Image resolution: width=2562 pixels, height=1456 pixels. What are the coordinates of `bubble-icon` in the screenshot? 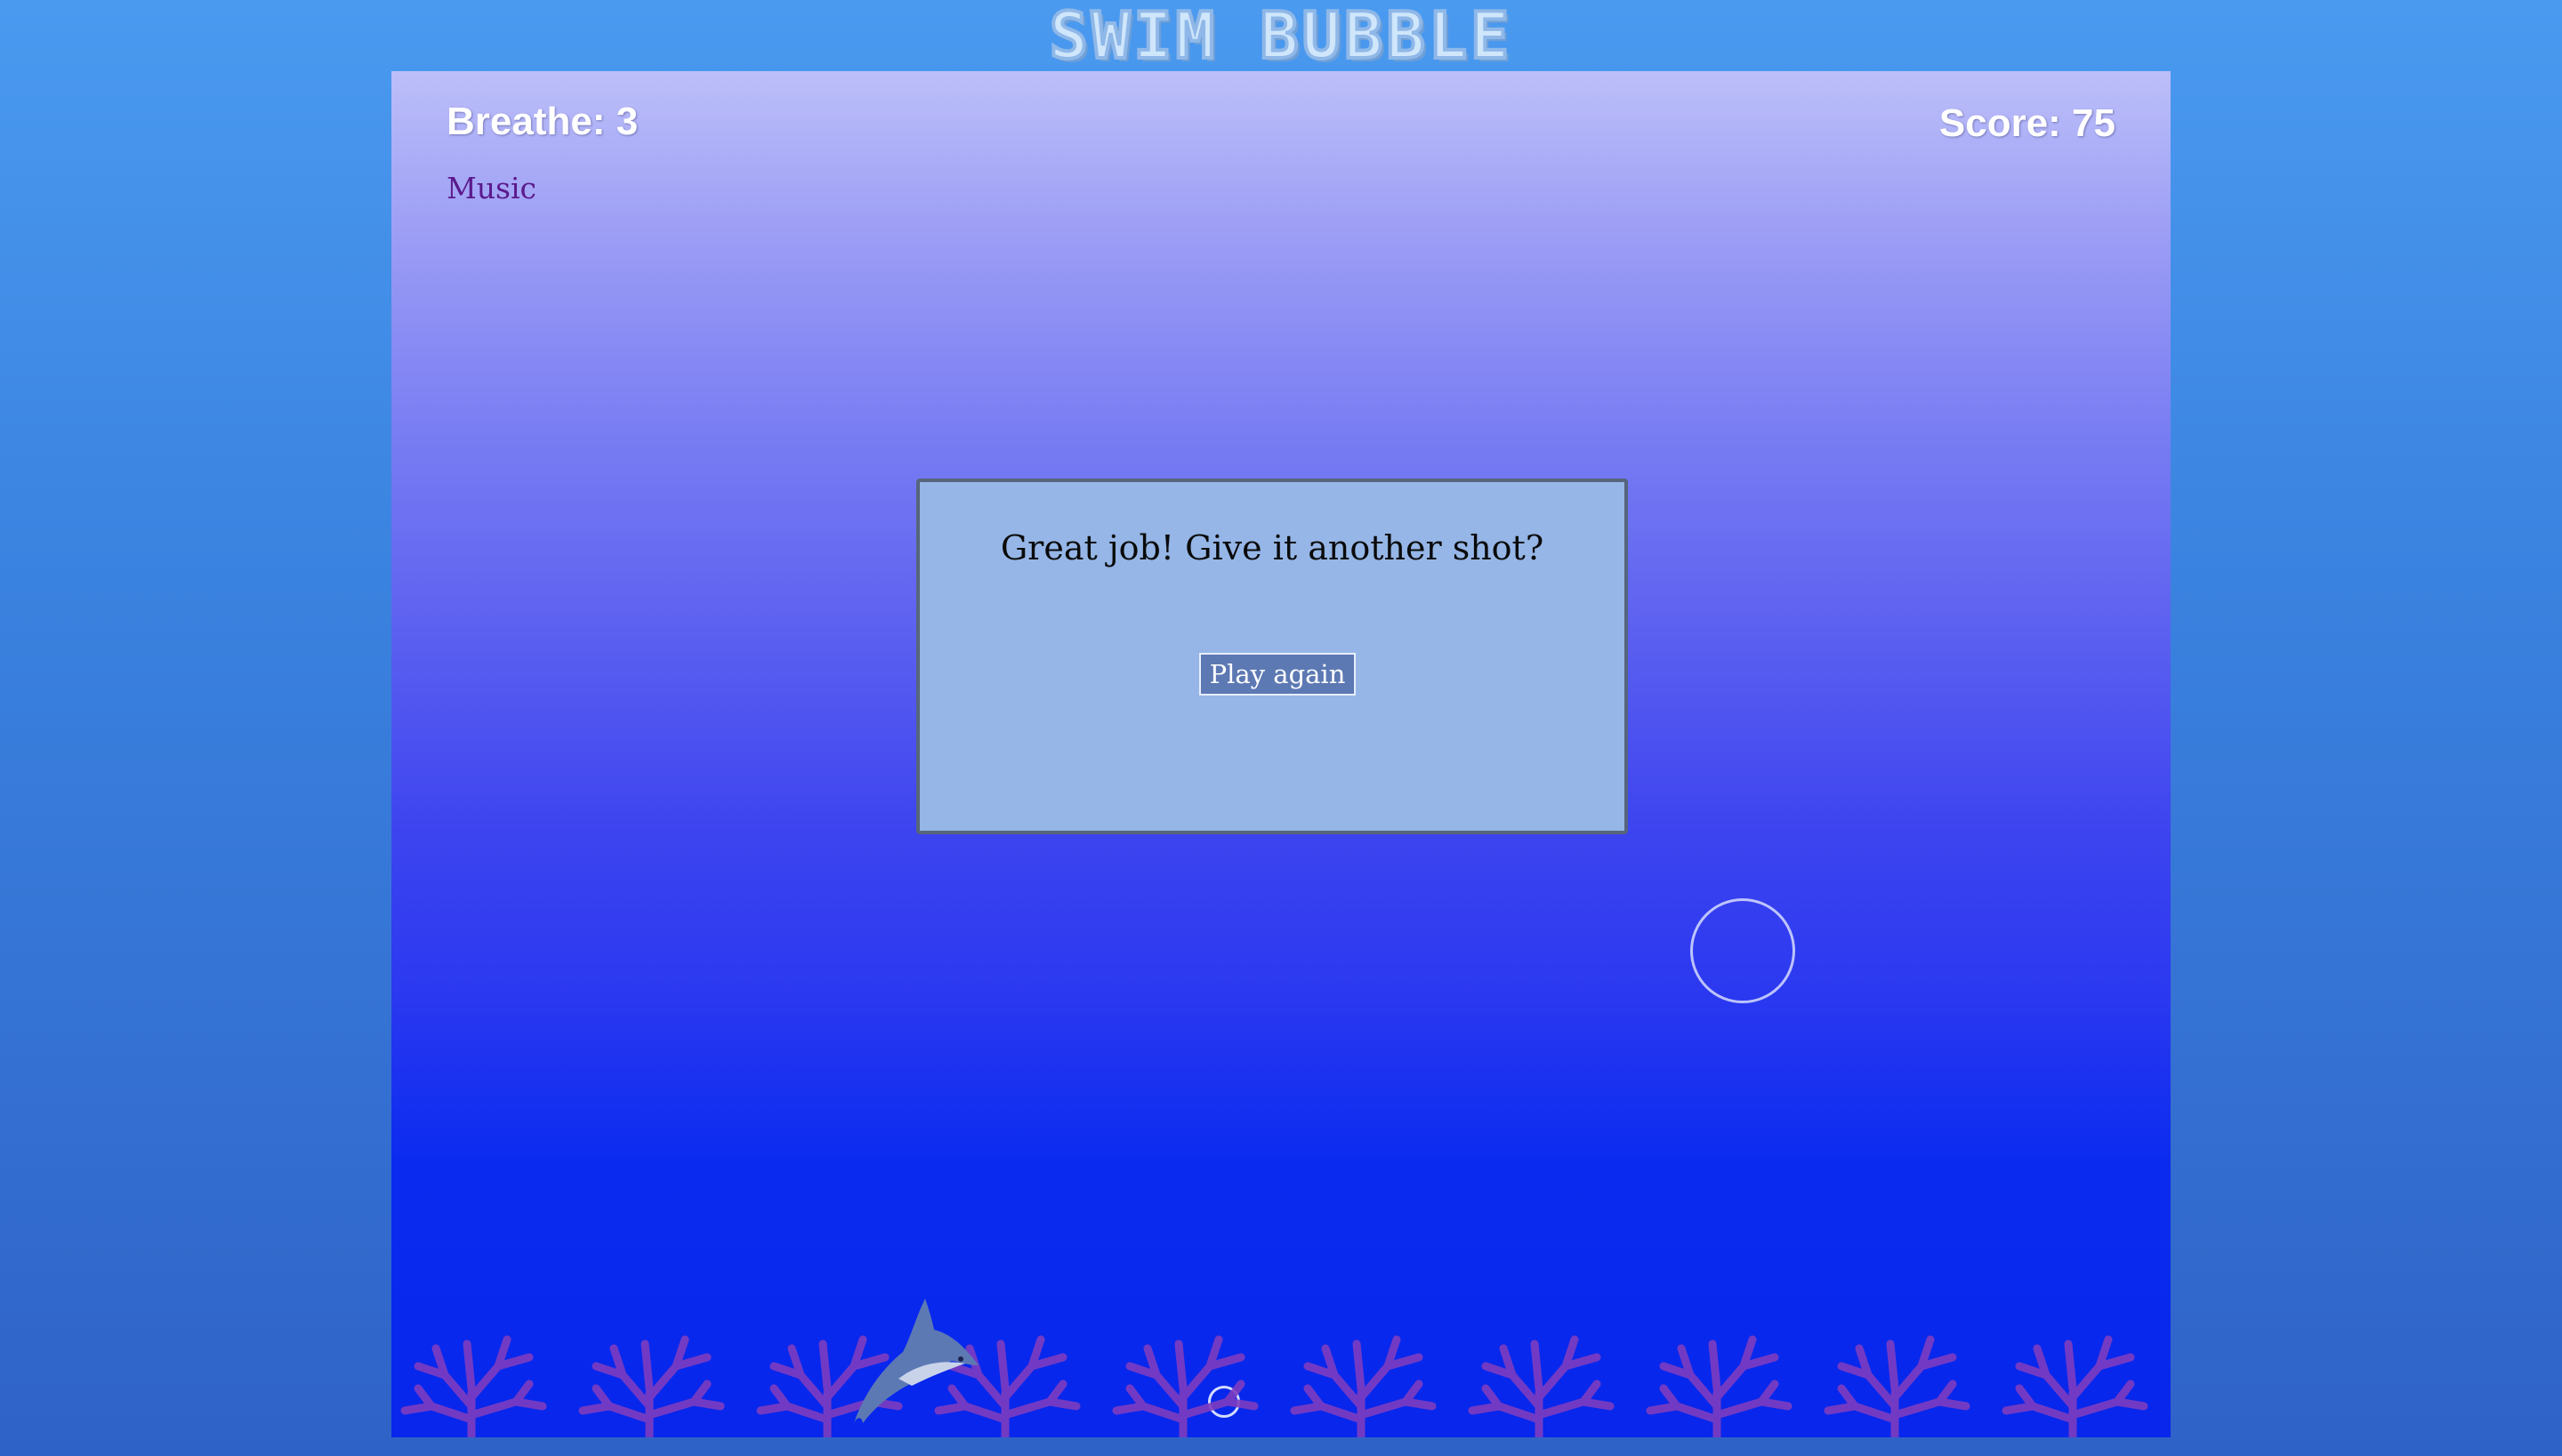 It's located at (1742, 950).